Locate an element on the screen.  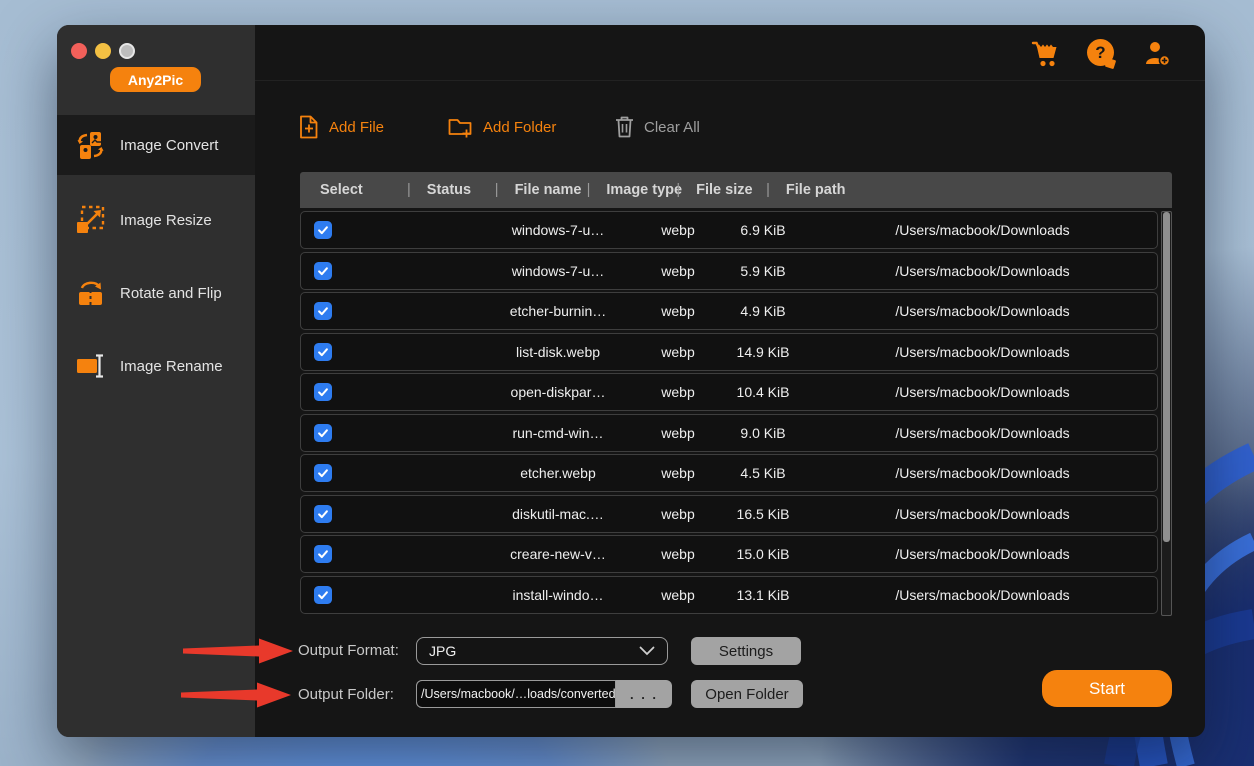
header-image-type: Image type is located at coordinates (644, 190).